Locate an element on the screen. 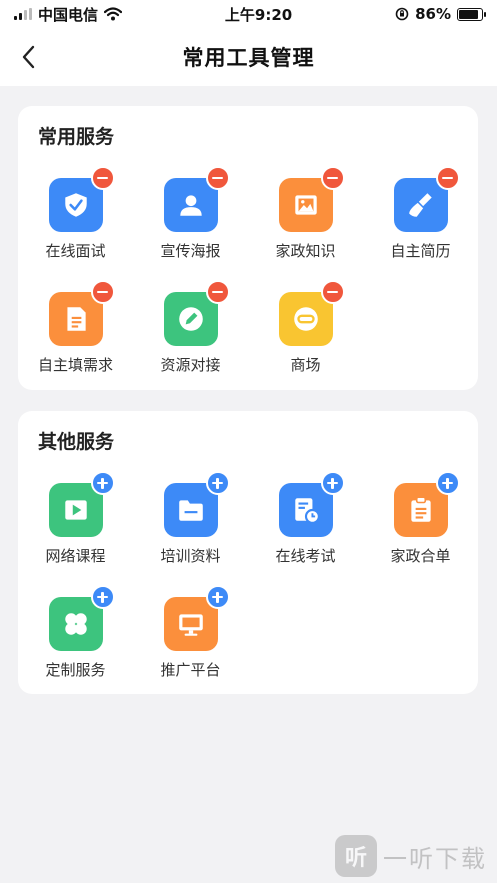  service-label: 定制服务 is located at coordinates (75, 670).